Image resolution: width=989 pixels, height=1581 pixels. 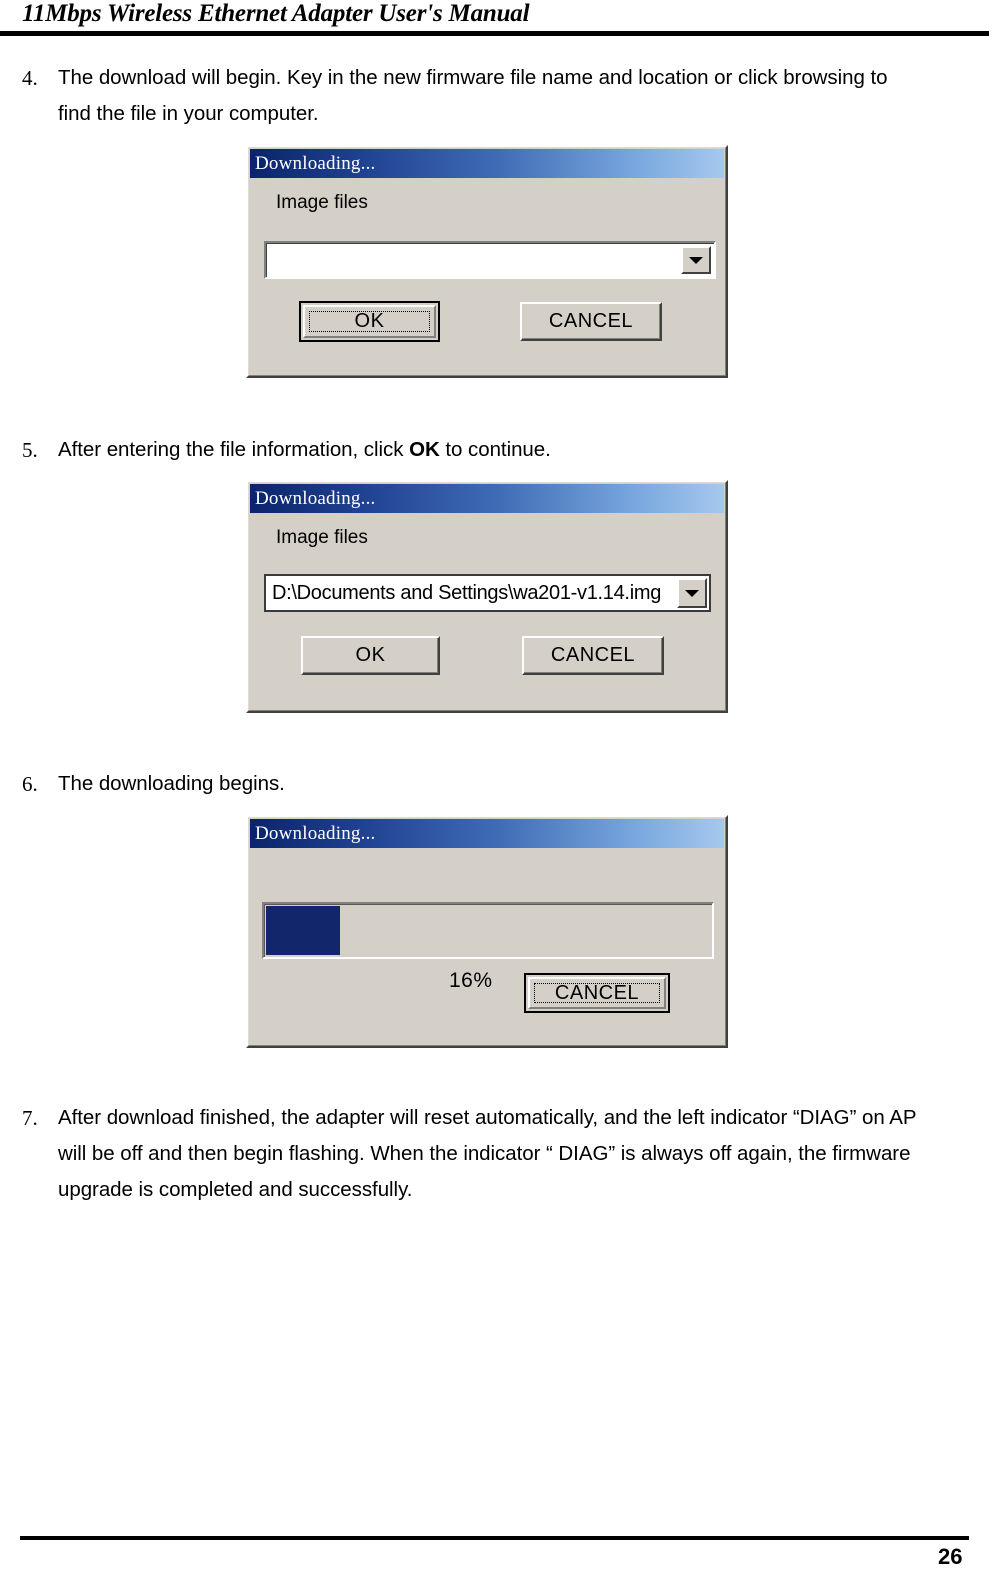 I want to click on cancel-button-face: CANCEL, so click(x=597, y=993).